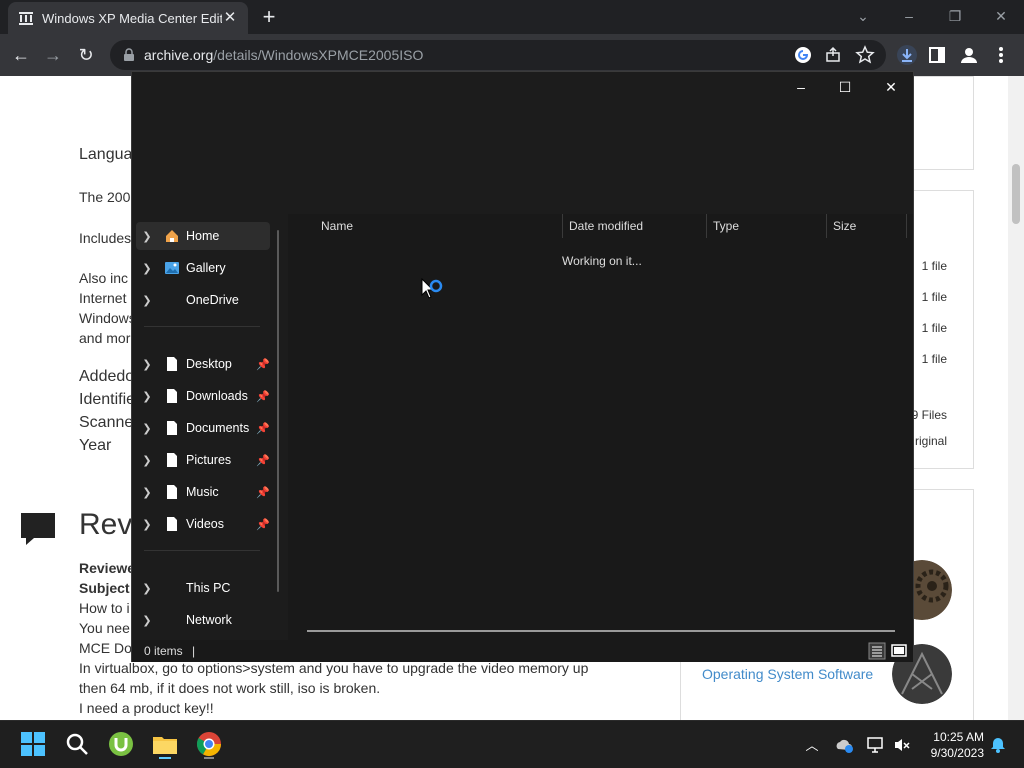 The width and height of the screenshot is (1024, 768). What do you see at coordinates (801, 87) in the screenshot?
I see `explorer-minimize-button: –` at bounding box center [801, 87].